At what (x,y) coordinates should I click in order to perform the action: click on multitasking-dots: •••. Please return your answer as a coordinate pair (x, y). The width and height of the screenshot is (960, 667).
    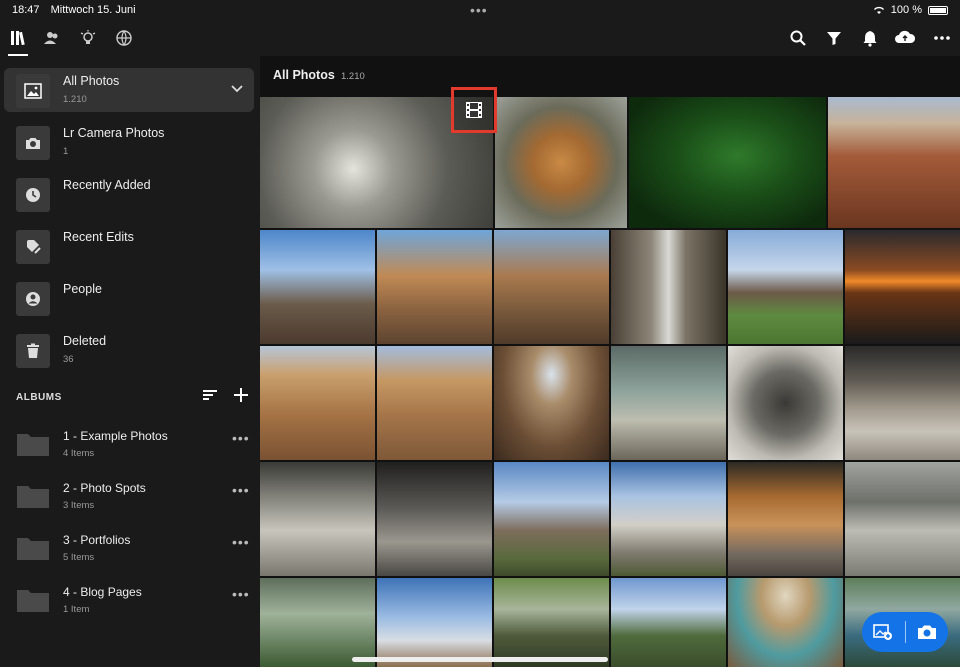
    Looking at the image, I should click on (479, 10).